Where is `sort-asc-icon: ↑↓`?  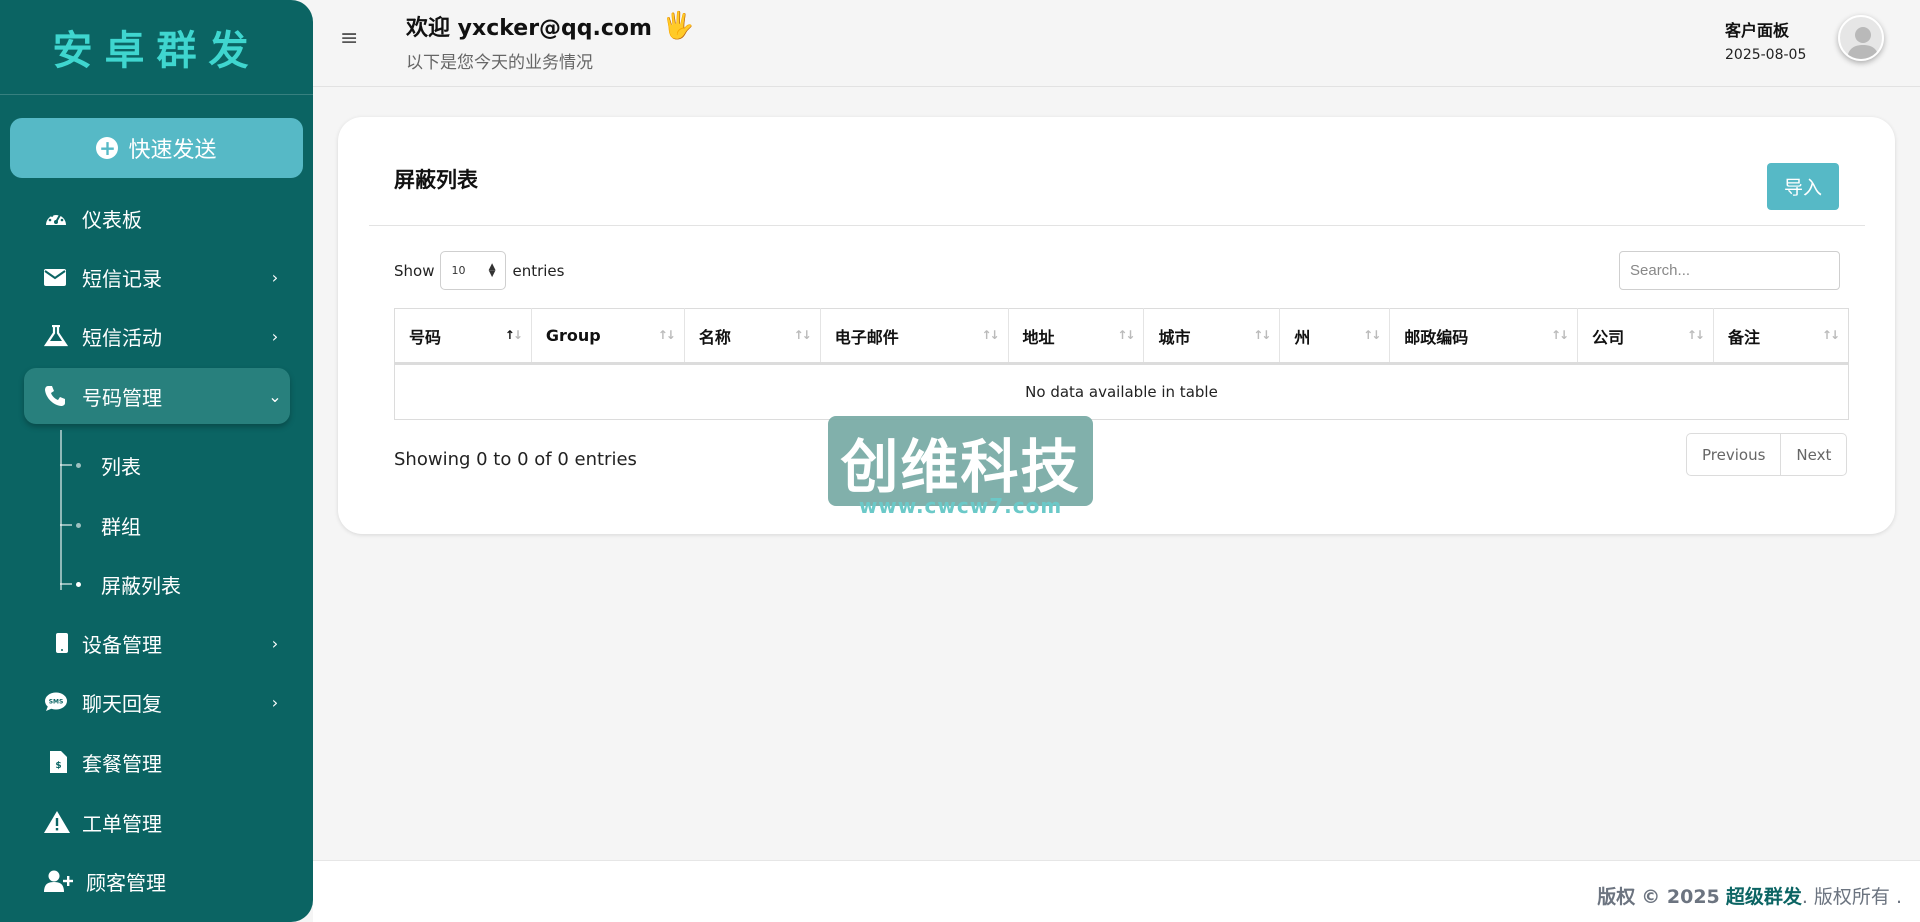
sort-asc-icon: ↑↓ is located at coordinates (513, 335).